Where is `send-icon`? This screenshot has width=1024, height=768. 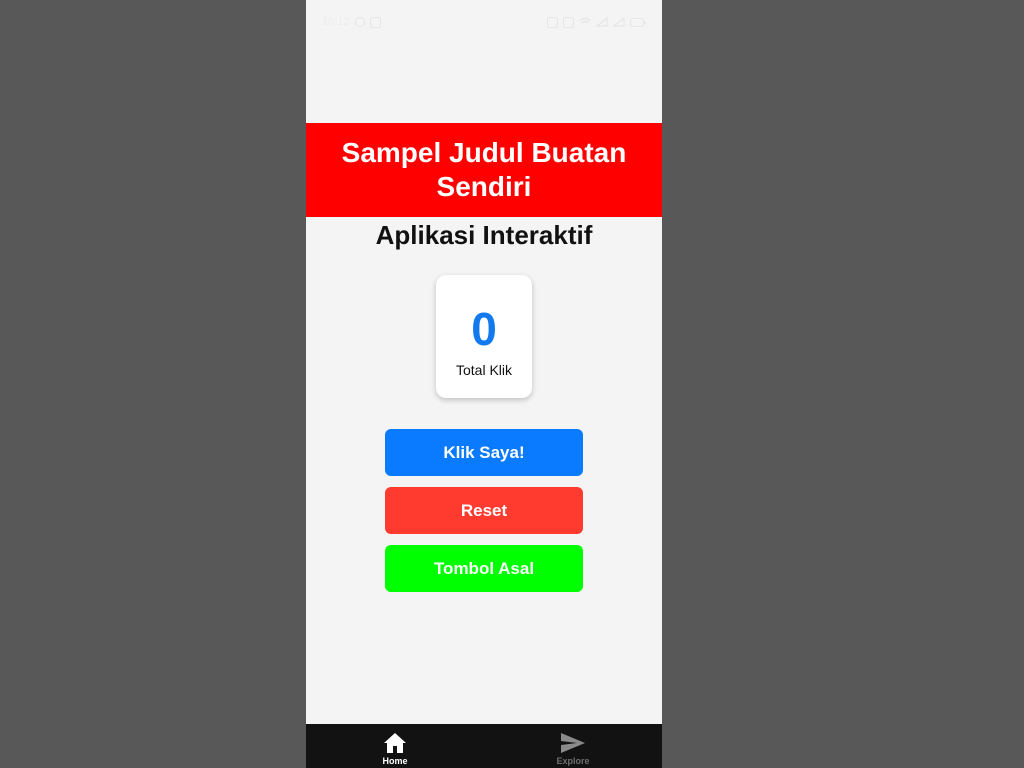 send-icon is located at coordinates (573, 743).